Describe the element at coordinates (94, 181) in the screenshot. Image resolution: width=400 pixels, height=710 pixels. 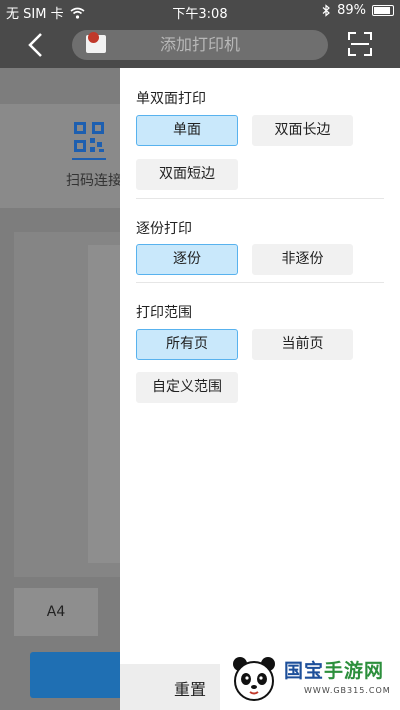
I see `scan-connect-label: 扫码连接` at that location.